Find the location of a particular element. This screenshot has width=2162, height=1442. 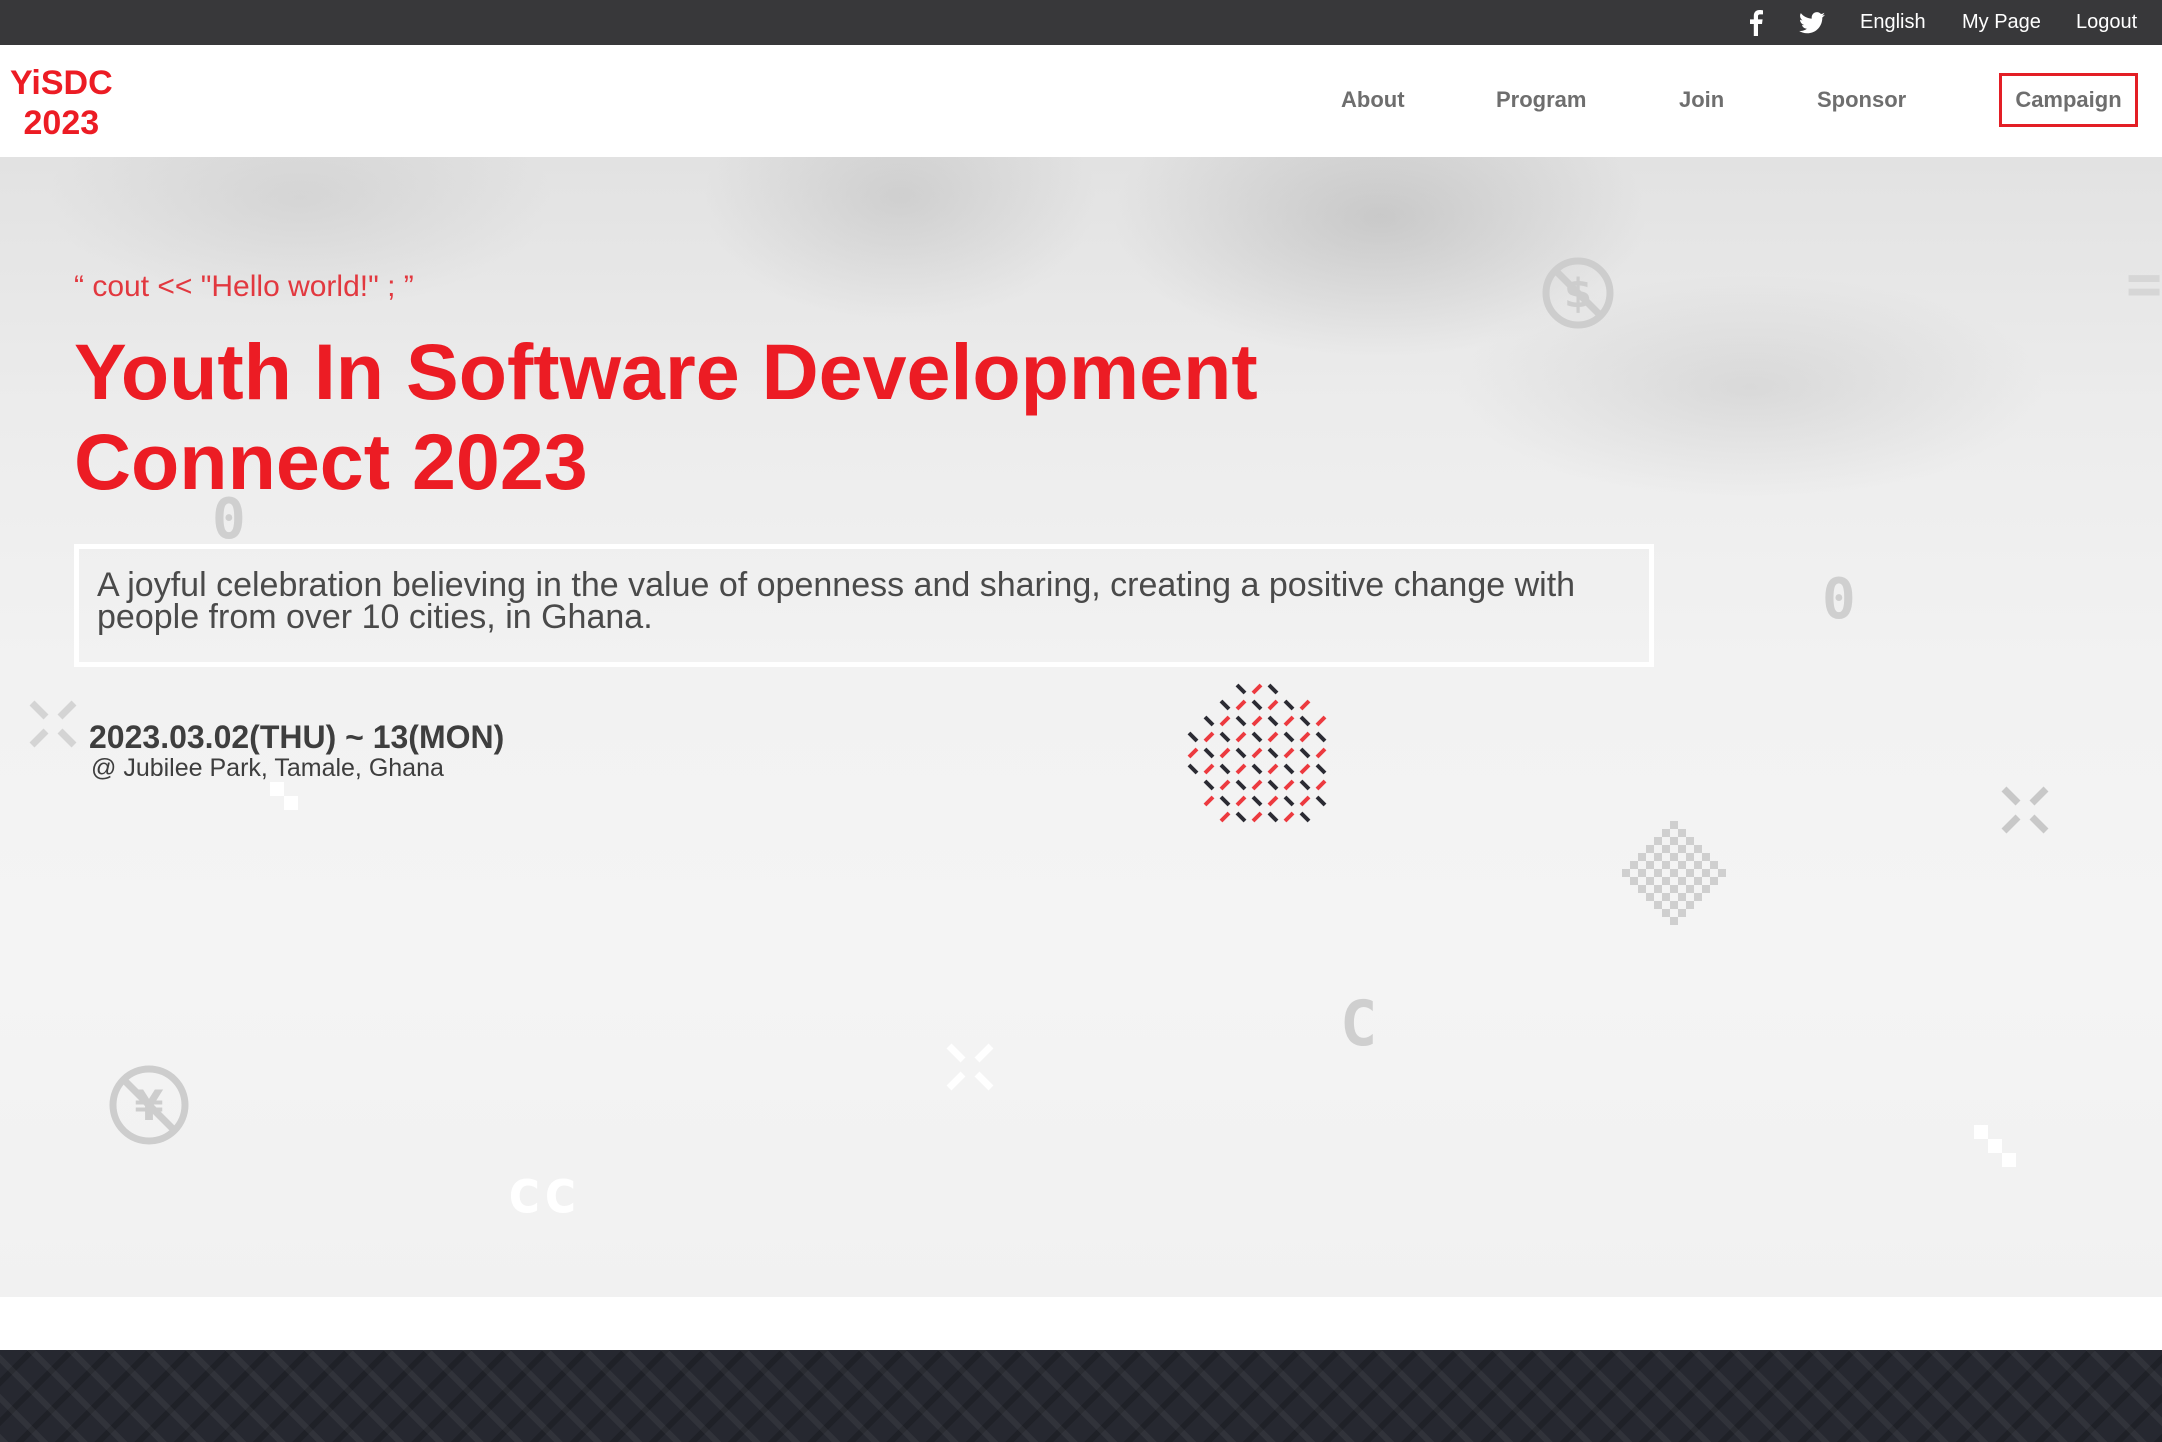

no-yen-icon: ¥ is located at coordinates (149, 1105).